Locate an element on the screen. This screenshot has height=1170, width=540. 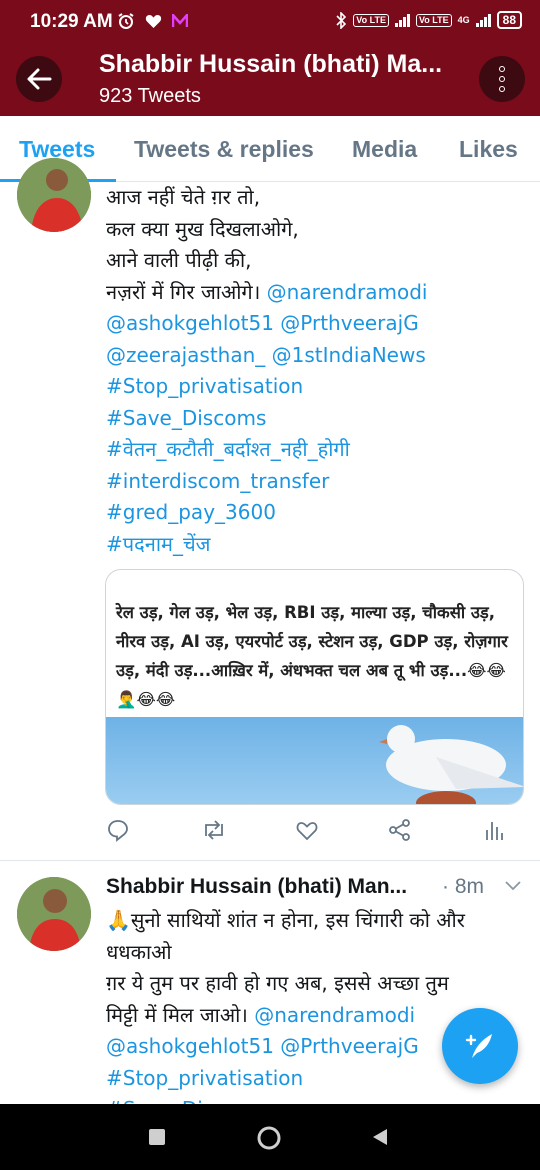
tweet-line: #वेतन_कटौती_बर्दाश्त_नही_होगी is located at coordinates (316, 450).